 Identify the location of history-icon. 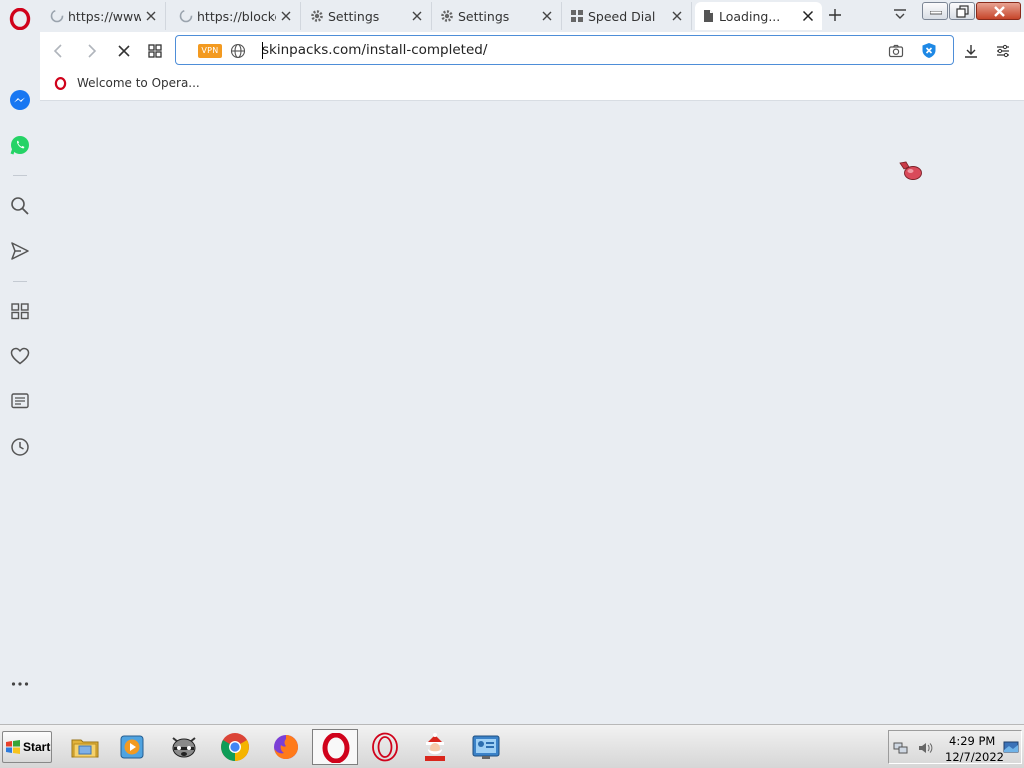
(20, 447).